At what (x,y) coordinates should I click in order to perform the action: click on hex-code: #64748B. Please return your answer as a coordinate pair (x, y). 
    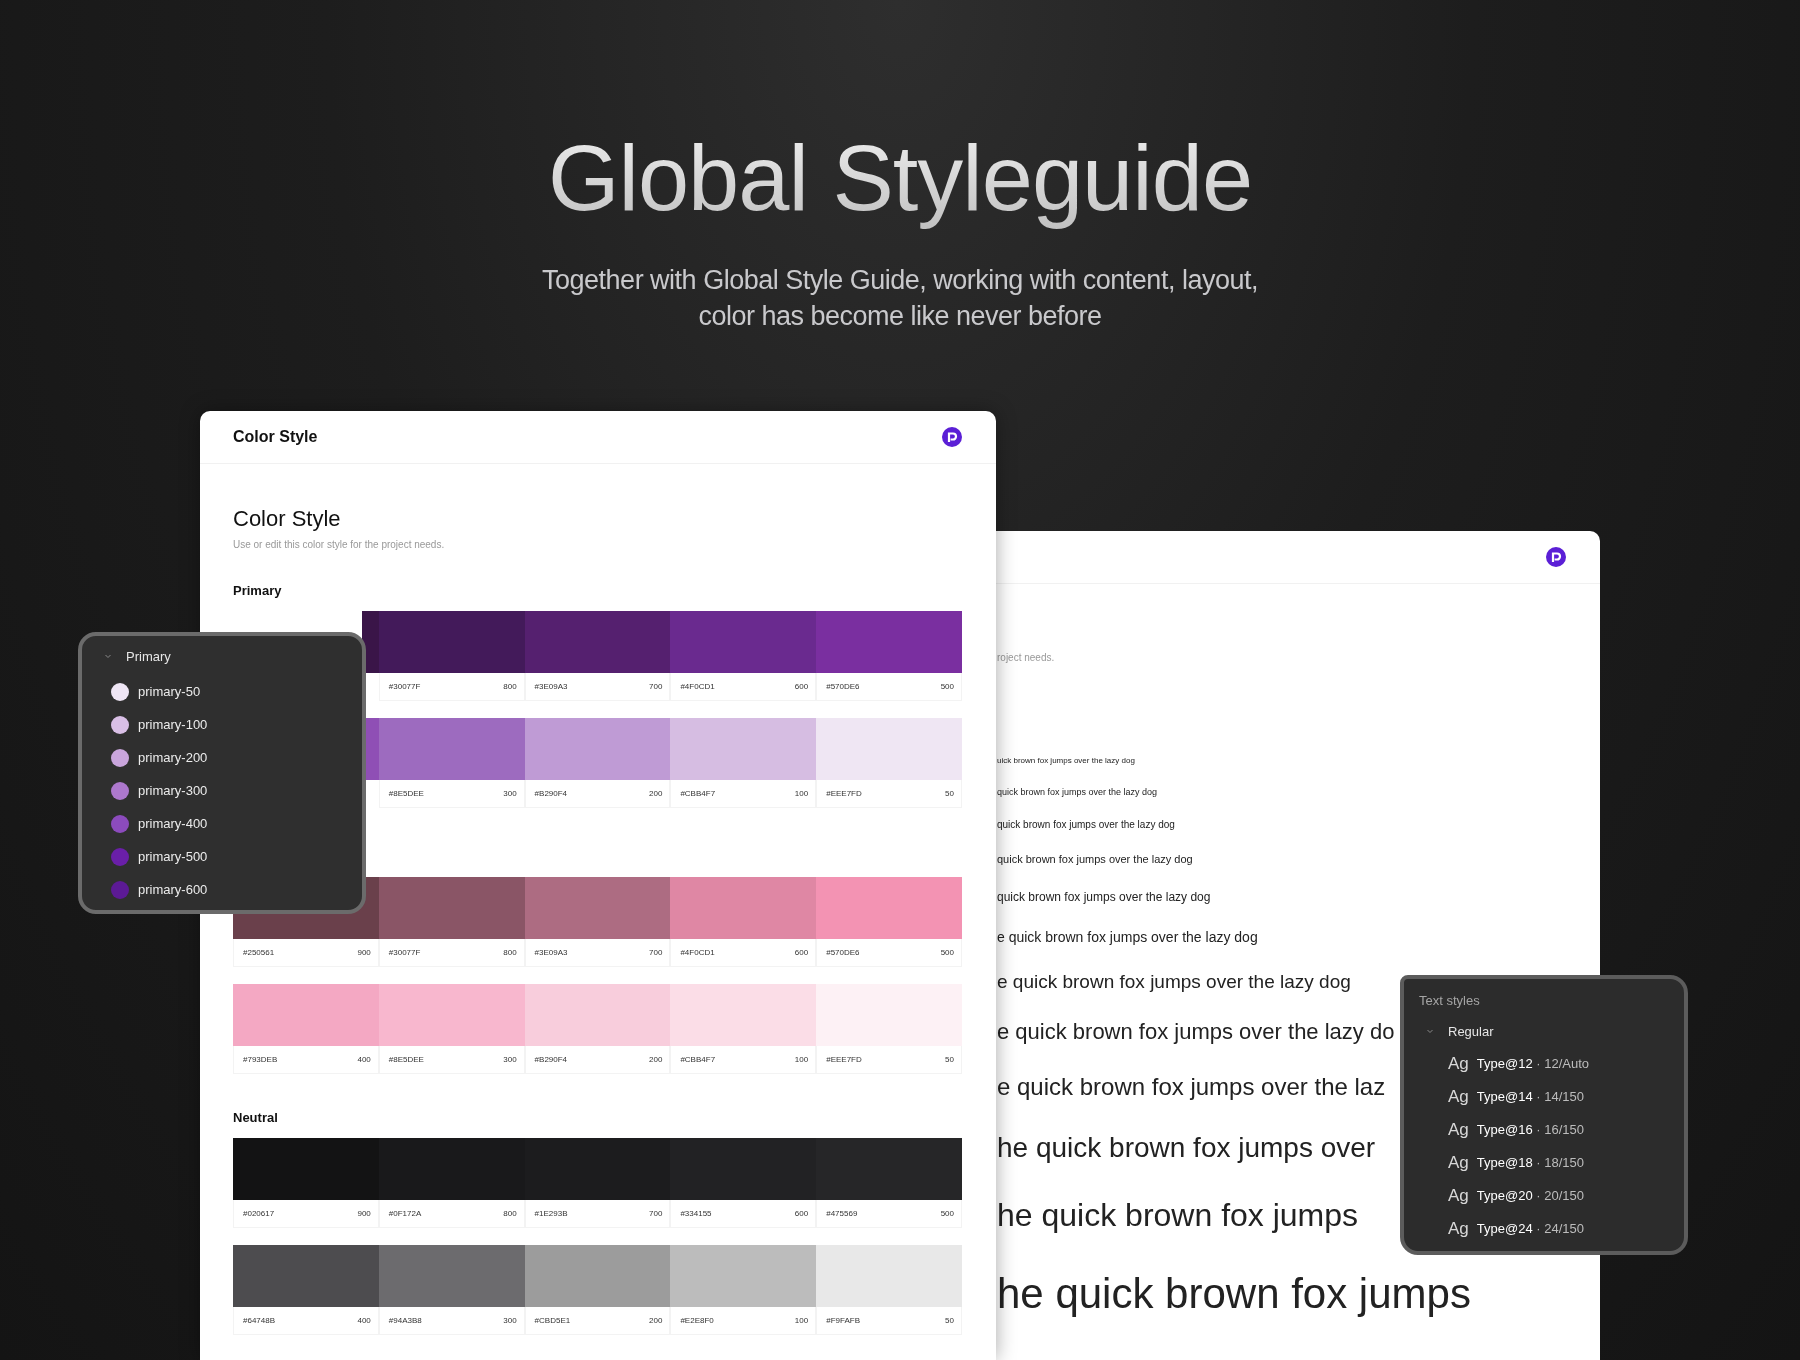
    Looking at the image, I should click on (259, 1320).